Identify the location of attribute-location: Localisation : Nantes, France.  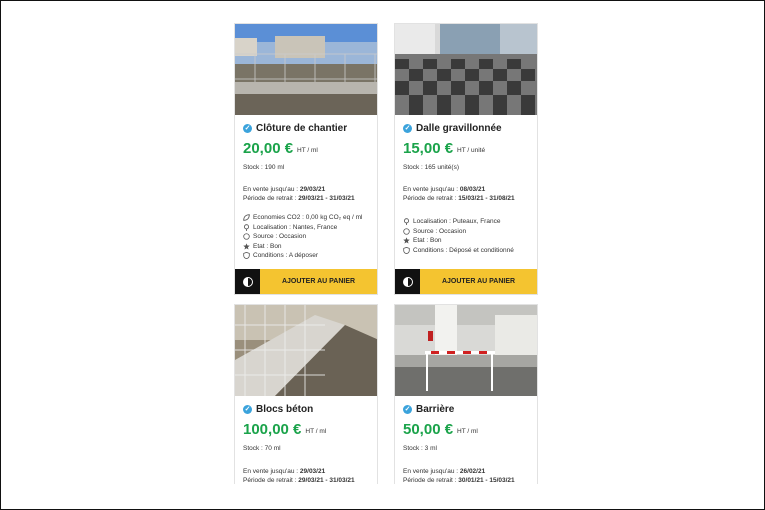
(306, 228).